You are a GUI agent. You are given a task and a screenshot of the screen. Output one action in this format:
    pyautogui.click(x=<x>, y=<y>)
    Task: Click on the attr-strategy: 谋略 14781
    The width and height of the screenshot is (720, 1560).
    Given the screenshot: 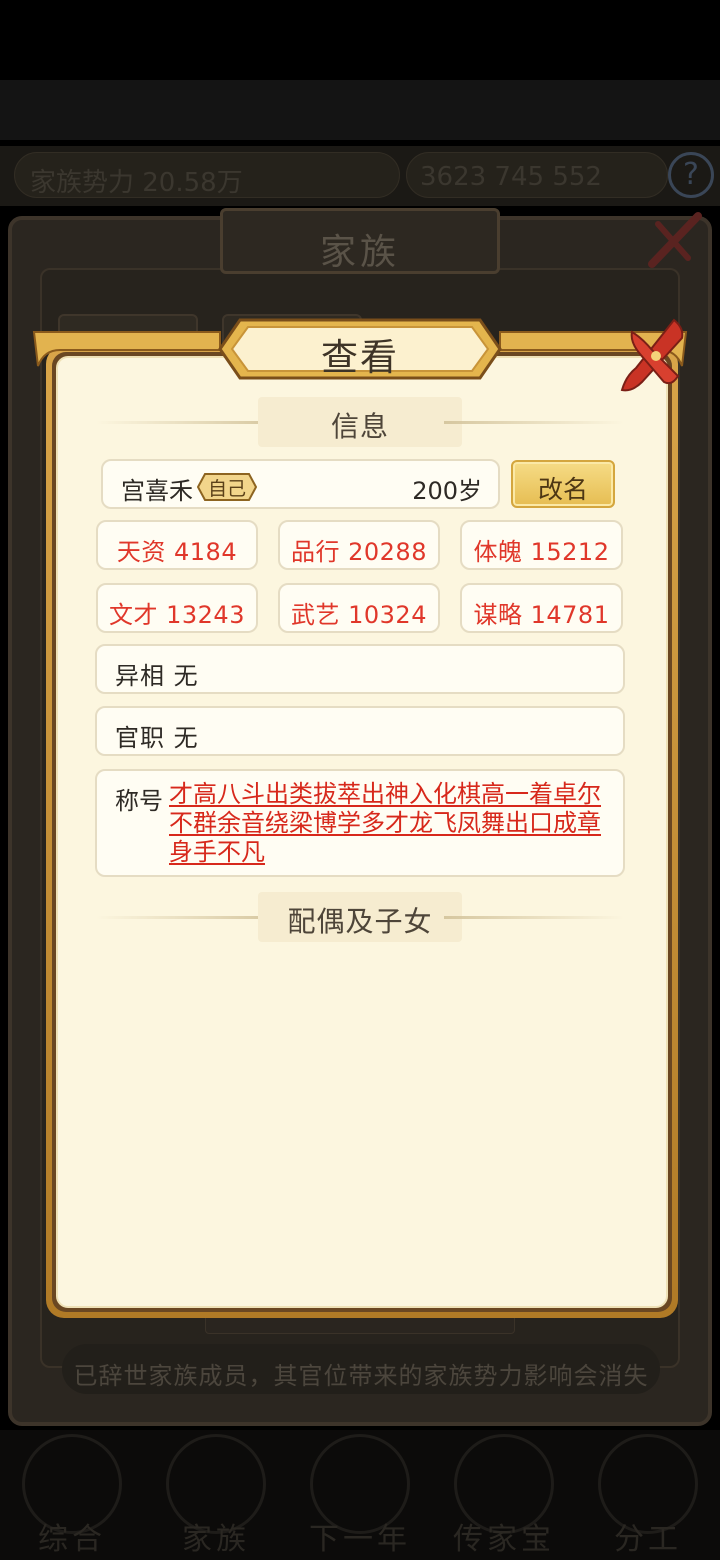 What is the action you would take?
    pyautogui.click(x=541, y=608)
    